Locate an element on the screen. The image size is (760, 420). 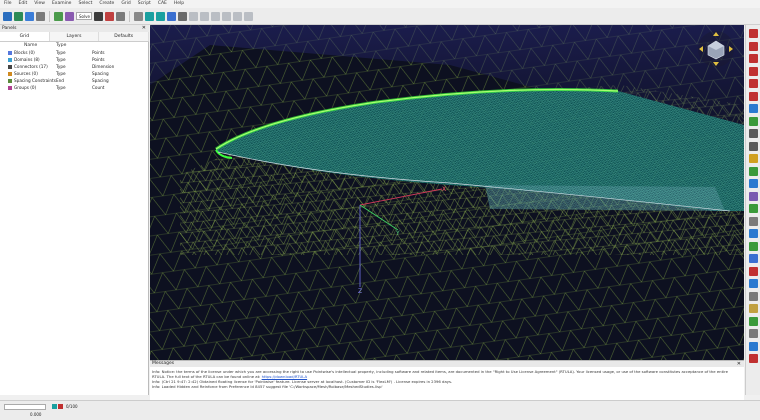
status-value: 0.000 is located at coordinates (36, 414).